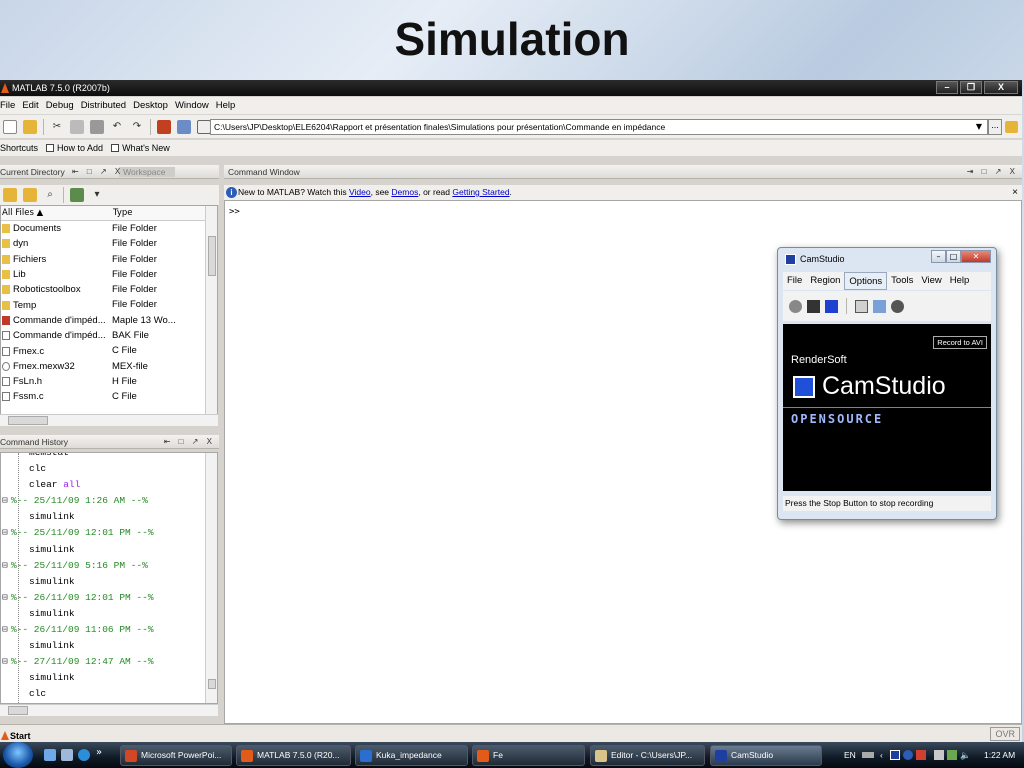  Describe the element at coordinates (192, 105) in the screenshot. I see `menu-window: Window` at that location.